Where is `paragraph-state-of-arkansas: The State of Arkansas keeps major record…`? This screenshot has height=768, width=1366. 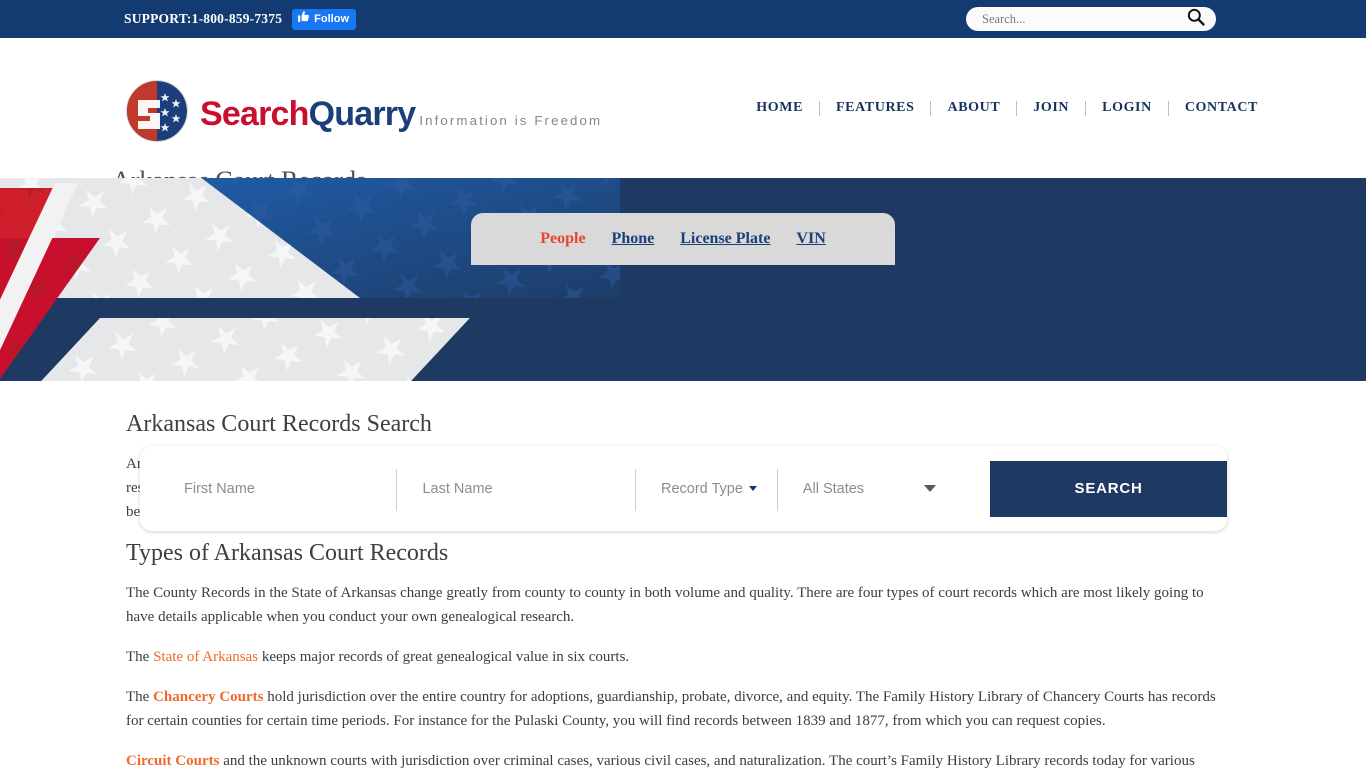 paragraph-state-of-arkansas: The State of Arkansas keeps major record… is located at coordinates (674, 657).